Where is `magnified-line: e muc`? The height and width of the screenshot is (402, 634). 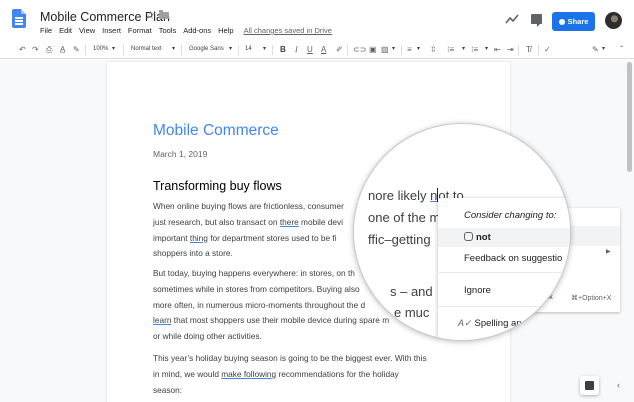
magnified-line: e muc is located at coordinates (412, 312).